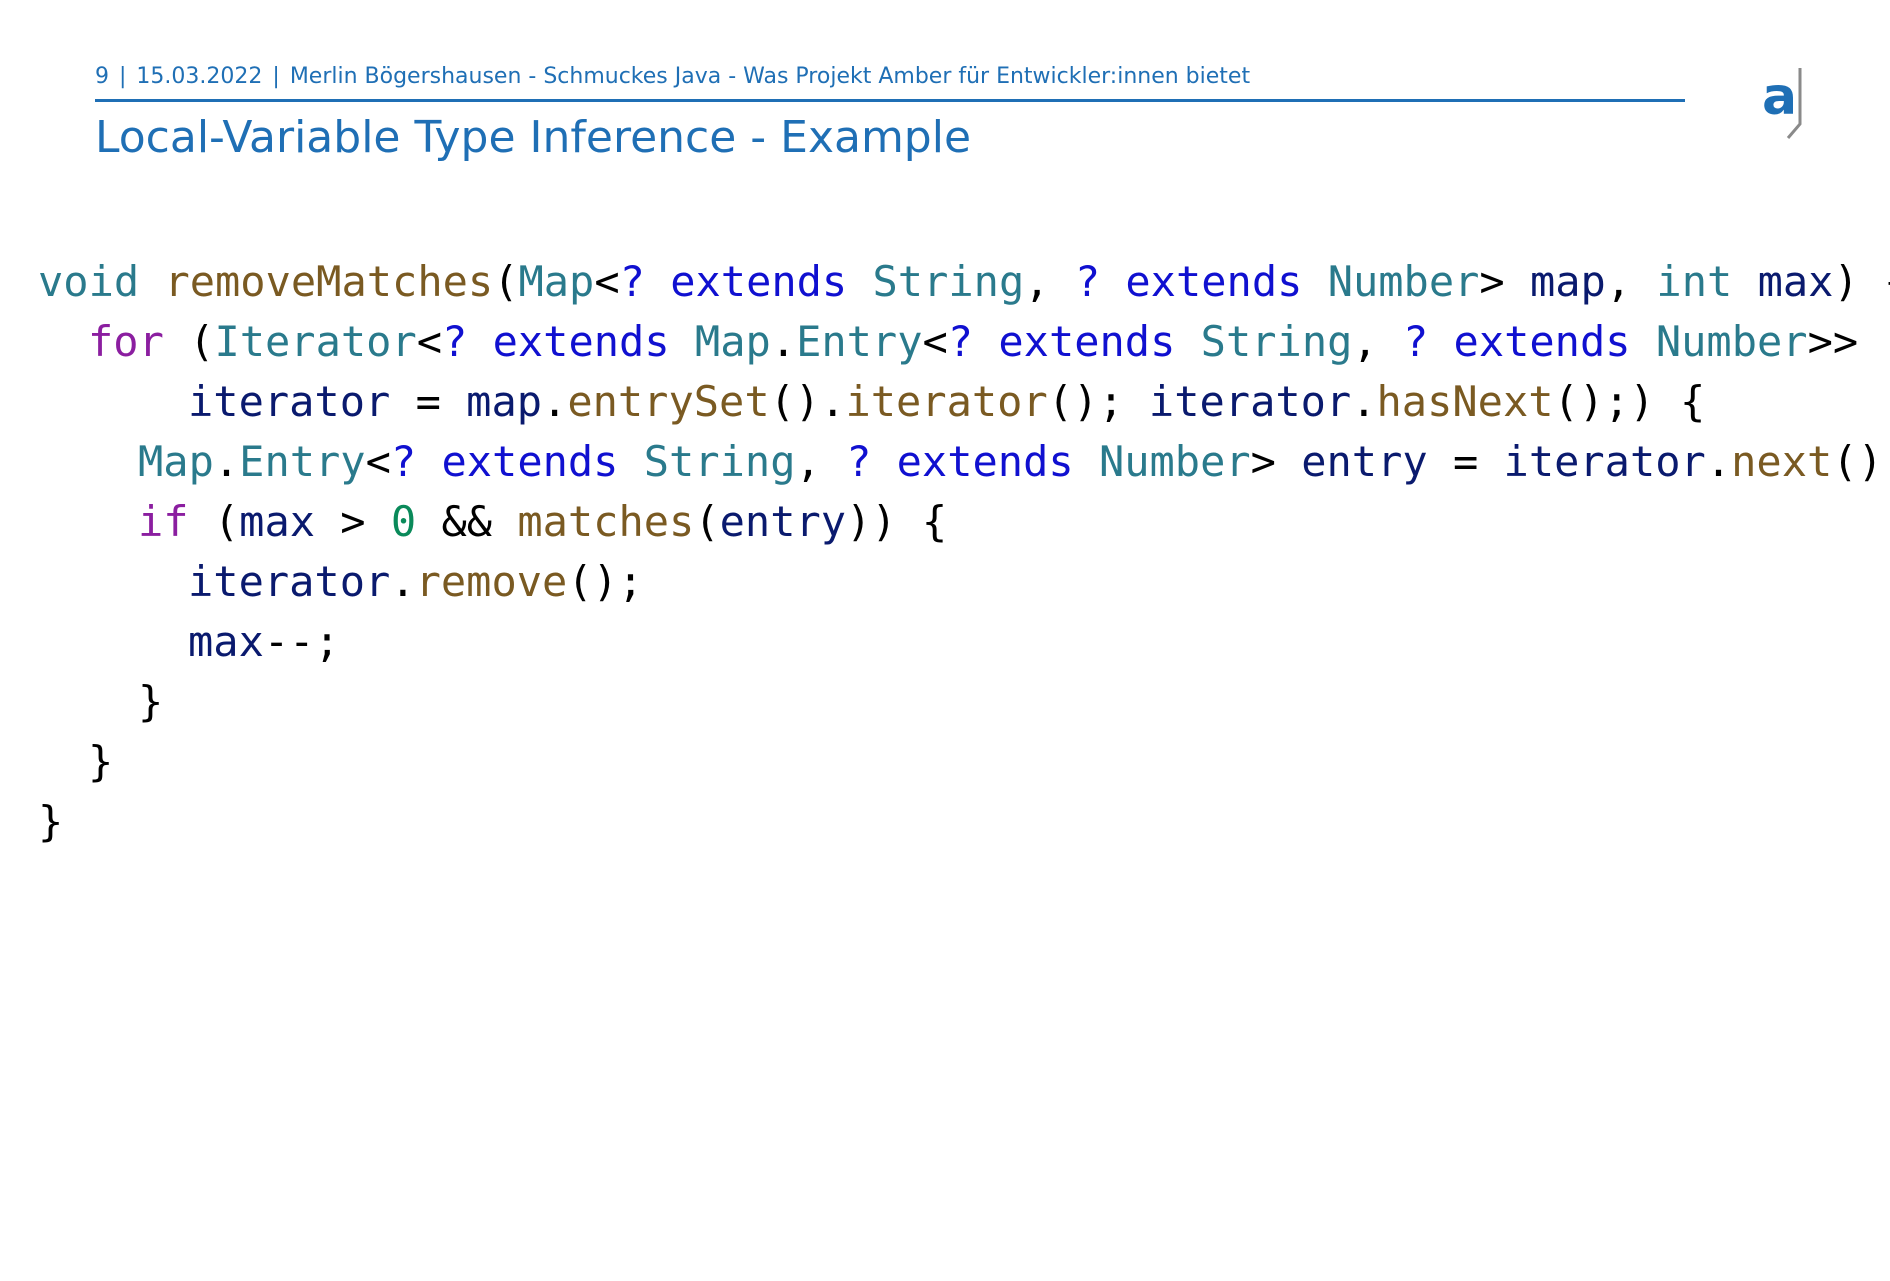  I want to click on code-line: if (max > 0 && matches(entry)) {, so click(543, 521).